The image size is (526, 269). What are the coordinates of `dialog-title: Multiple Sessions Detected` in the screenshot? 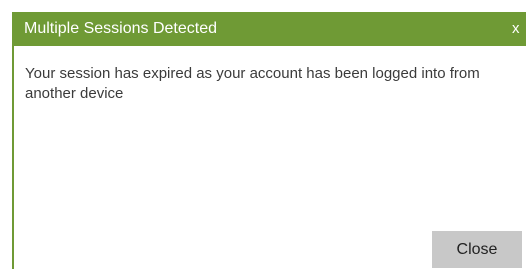 It's located at (120, 28).